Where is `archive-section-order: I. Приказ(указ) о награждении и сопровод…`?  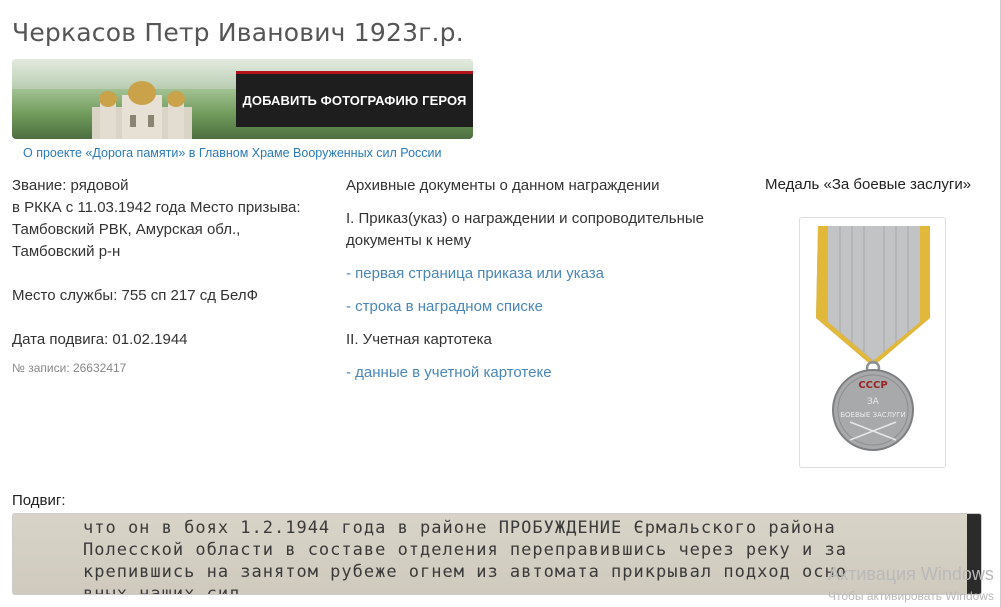 archive-section-order: I. Приказ(указ) о награждении и сопровод… is located at coordinates (525, 229).